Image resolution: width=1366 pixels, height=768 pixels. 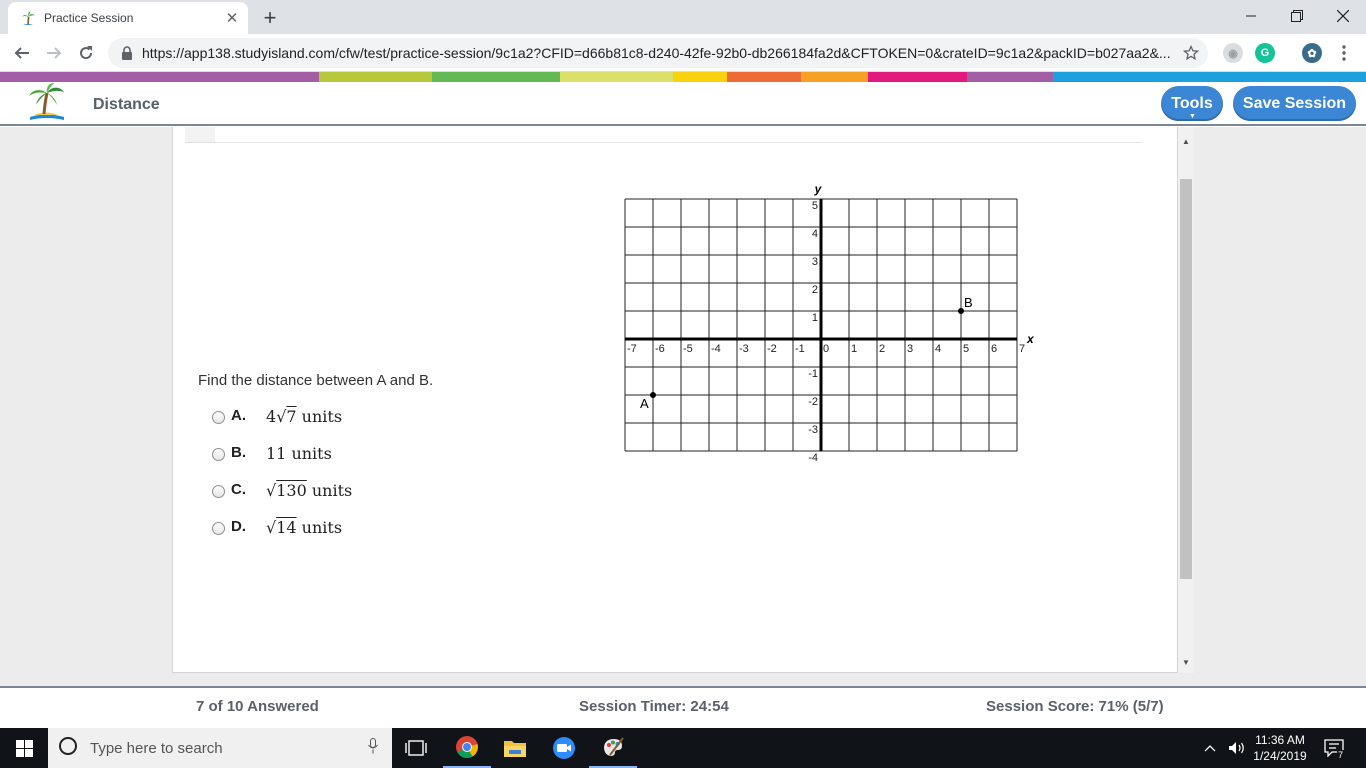 I want to click on page-title: Distance, so click(x=126, y=104).